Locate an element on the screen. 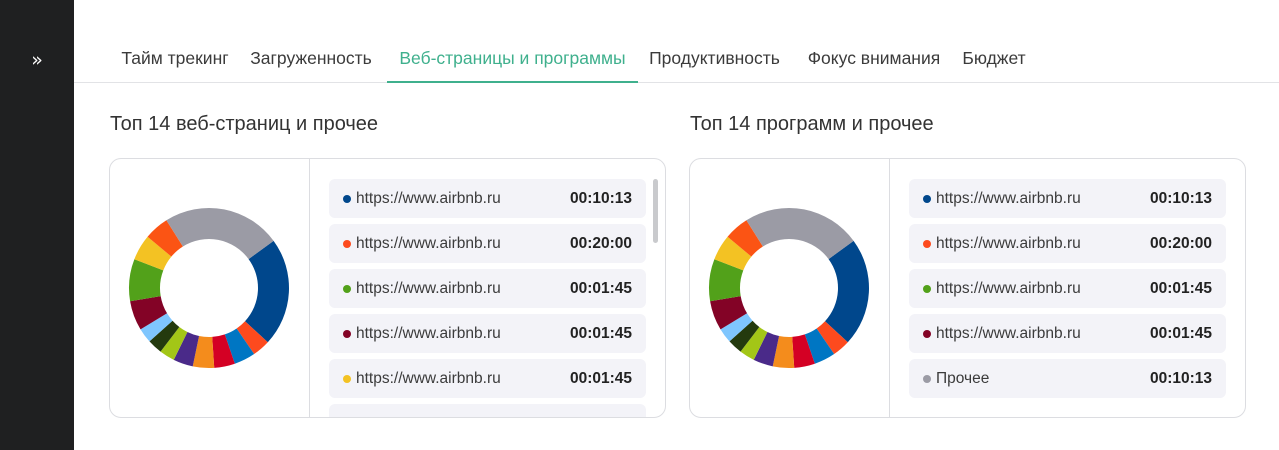  apps-section-title: Топ 14 программ и прочее is located at coordinates (812, 124).